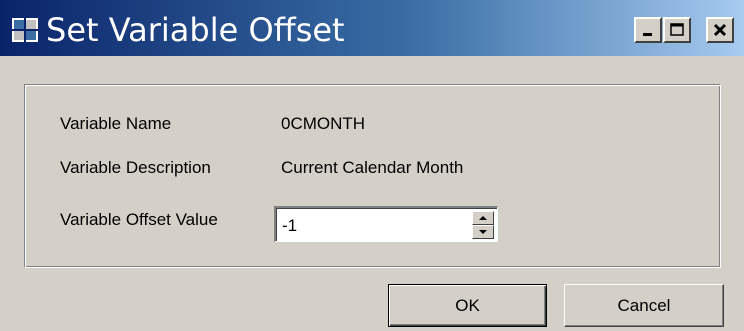 This screenshot has height=331, width=744. I want to click on grid-app-icon, so click(25, 30).